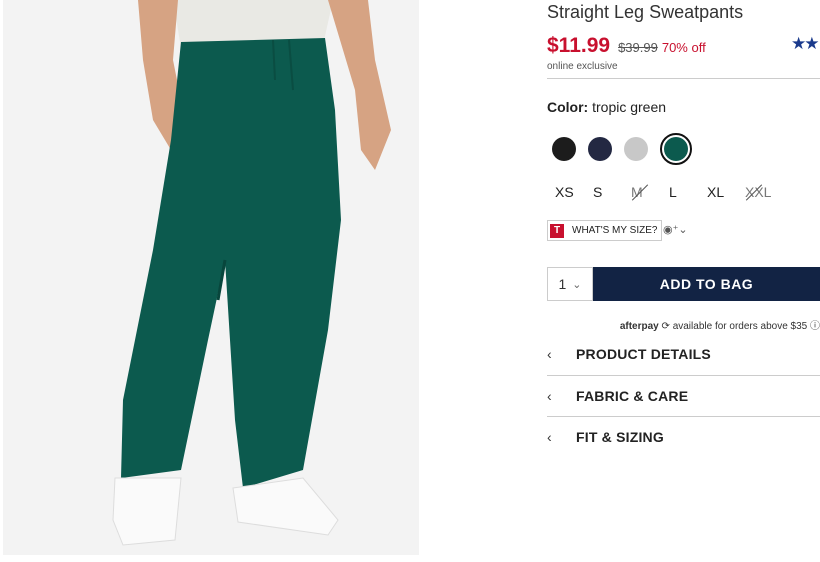  I want to click on selected-color-name: tropic green, so click(629, 107).